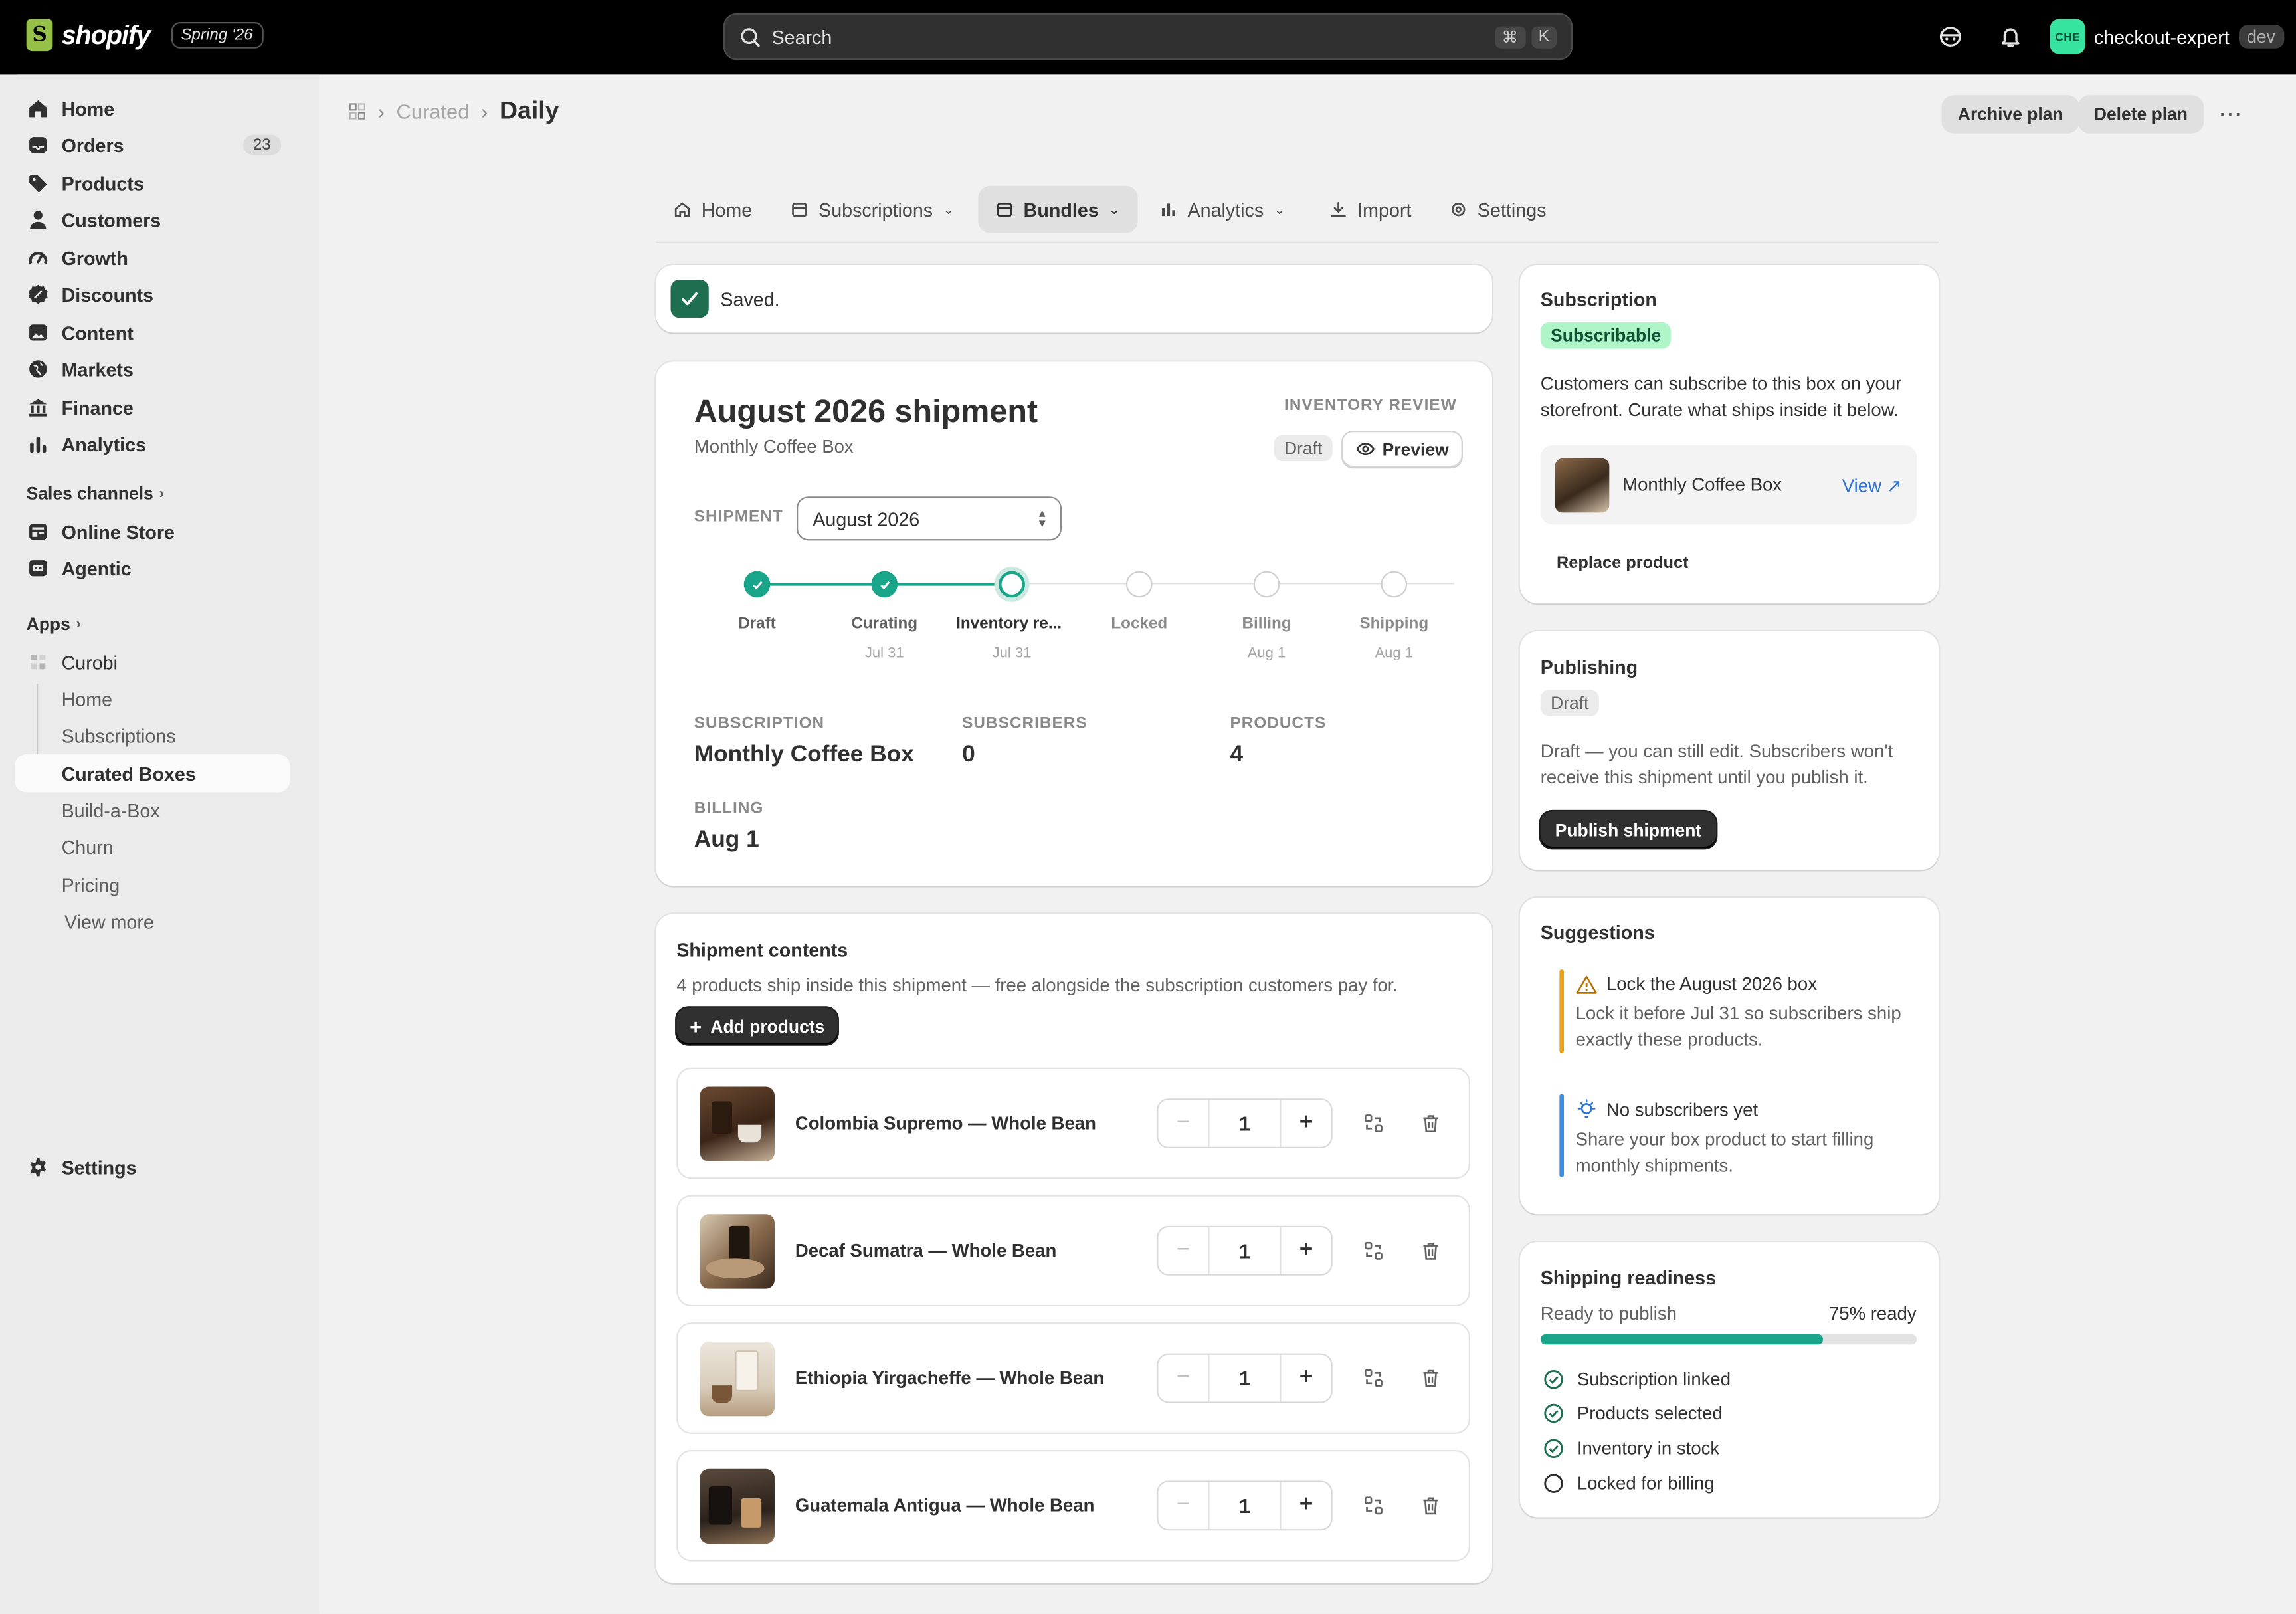  I want to click on step-label: Shipping, so click(1394, 624).